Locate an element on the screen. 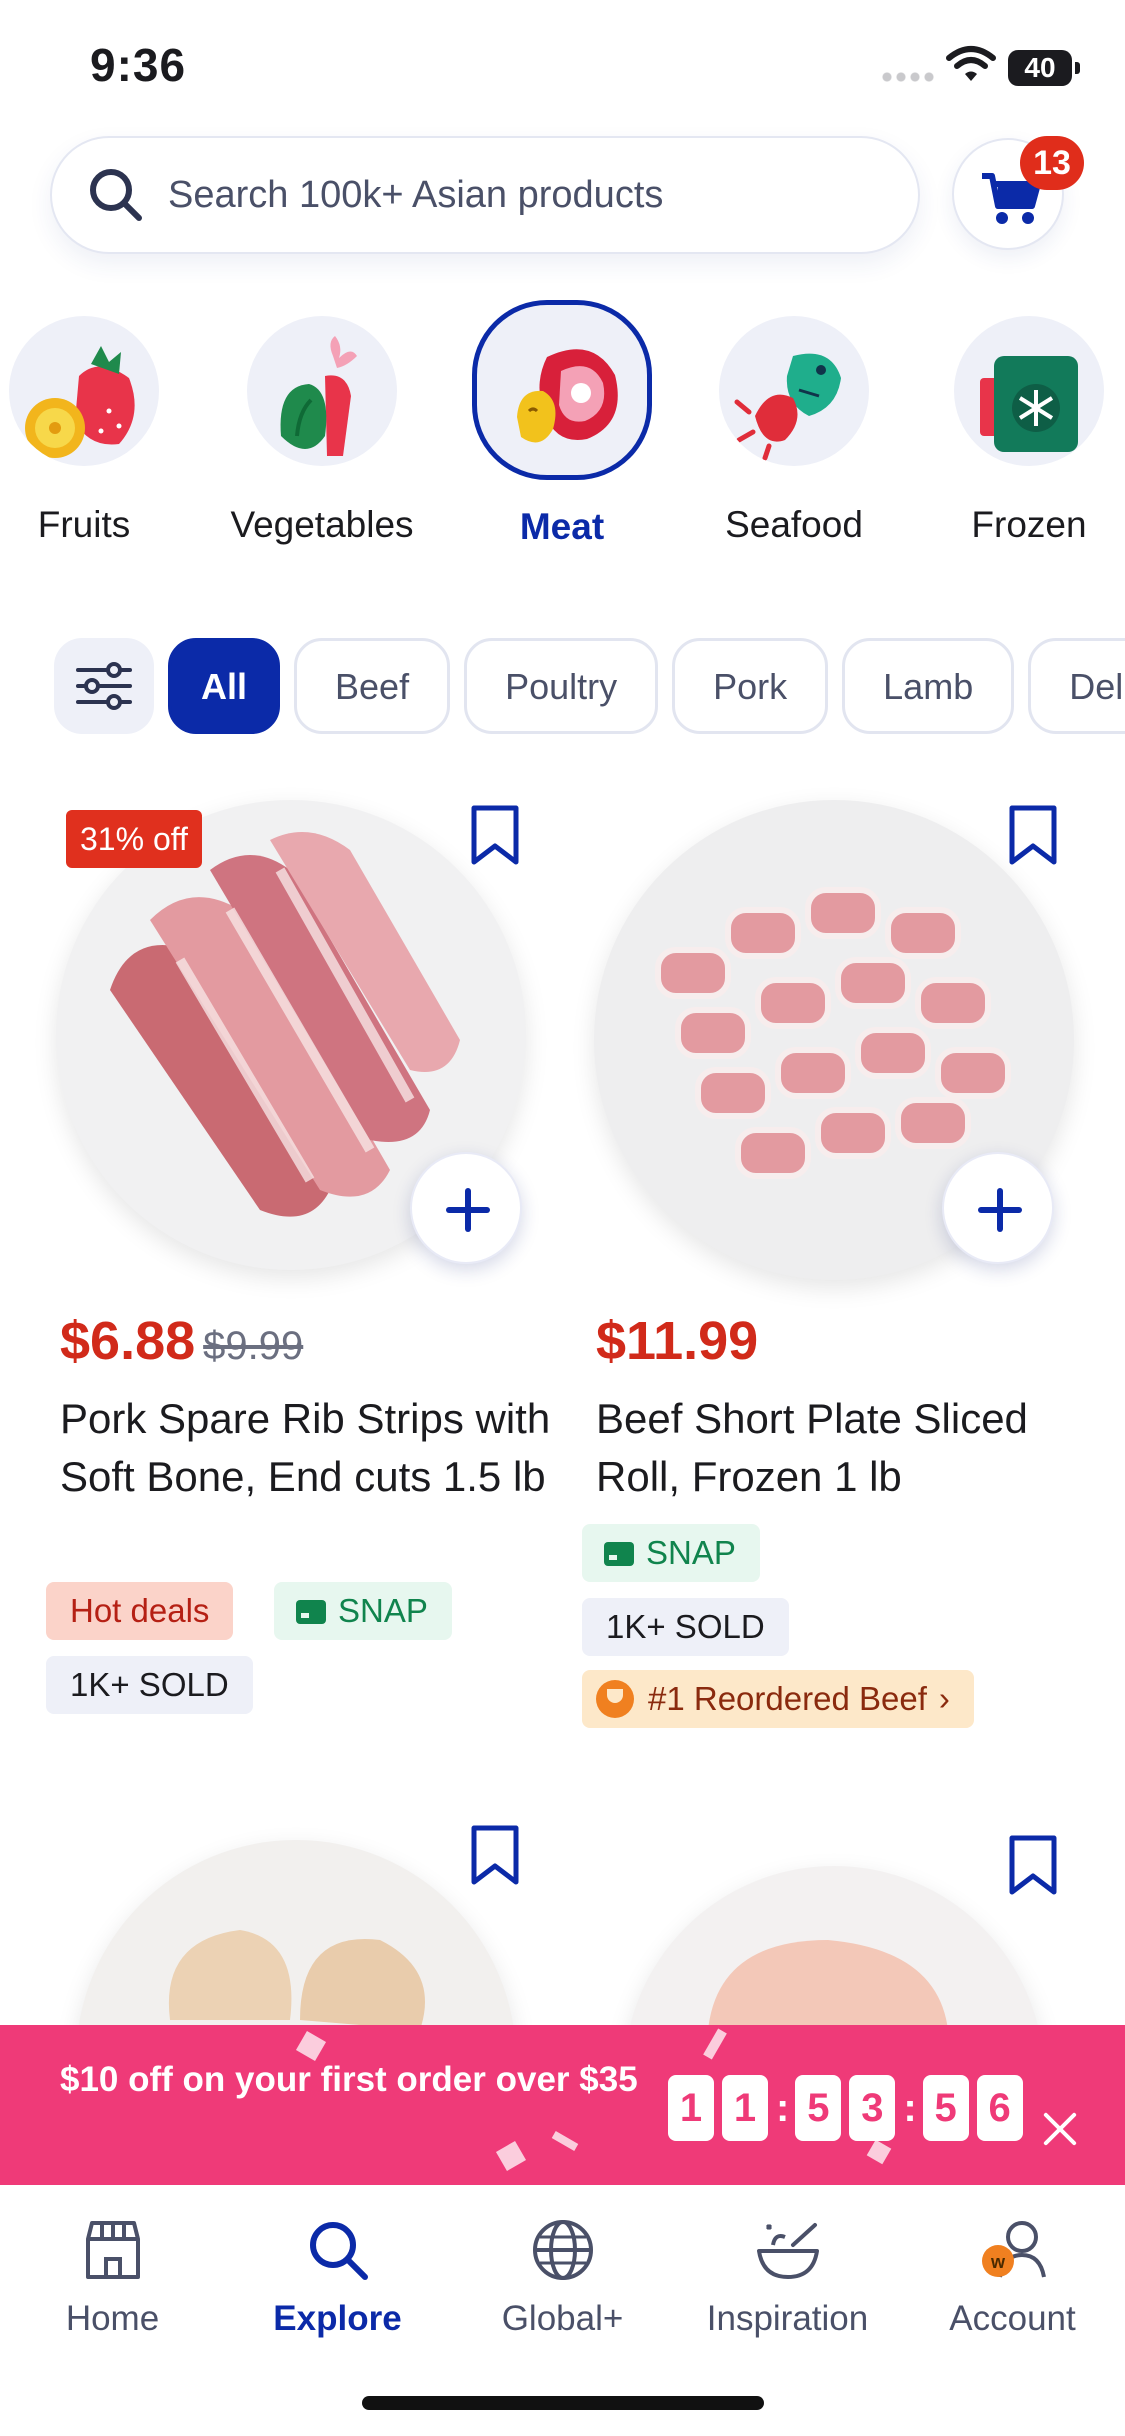 The image size is (1125, 2436). chicken-breast-image is located at coordinates (828, 1982).